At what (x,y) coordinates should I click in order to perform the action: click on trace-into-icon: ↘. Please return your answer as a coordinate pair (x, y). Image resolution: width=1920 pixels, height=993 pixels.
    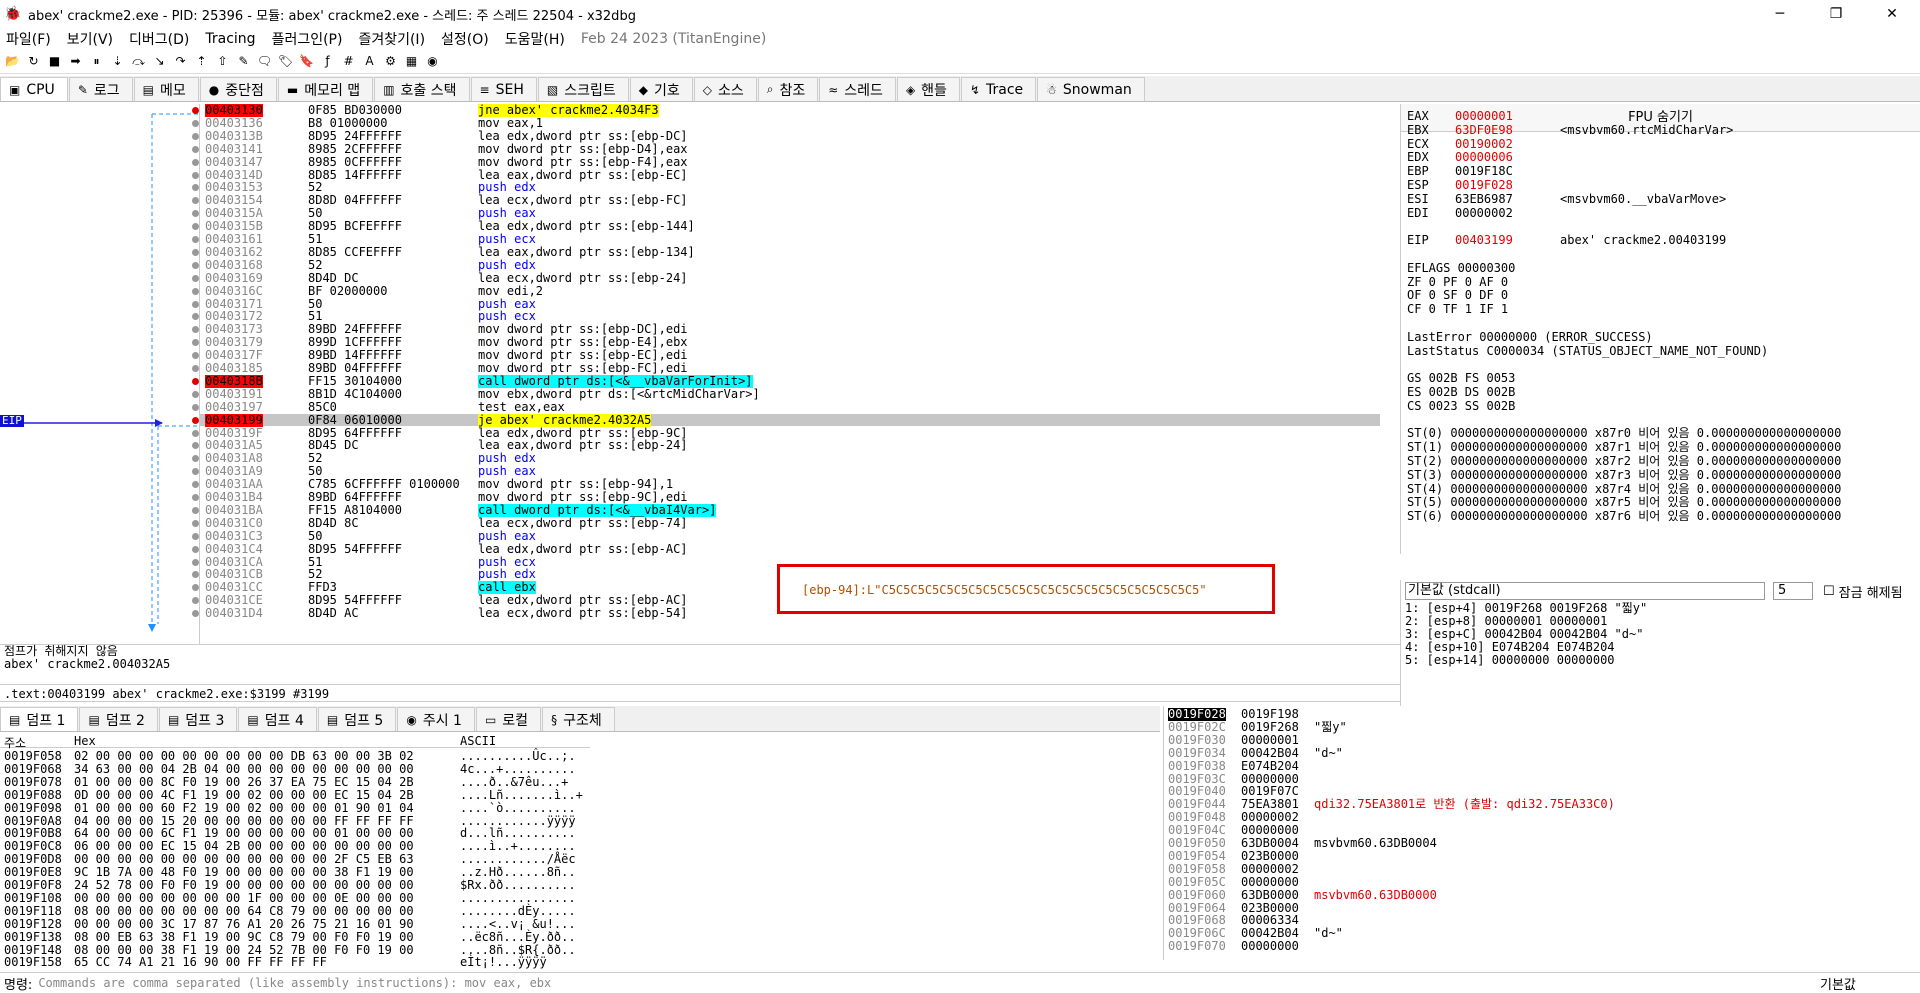
    Looking at the image, I should click on (159, 61).